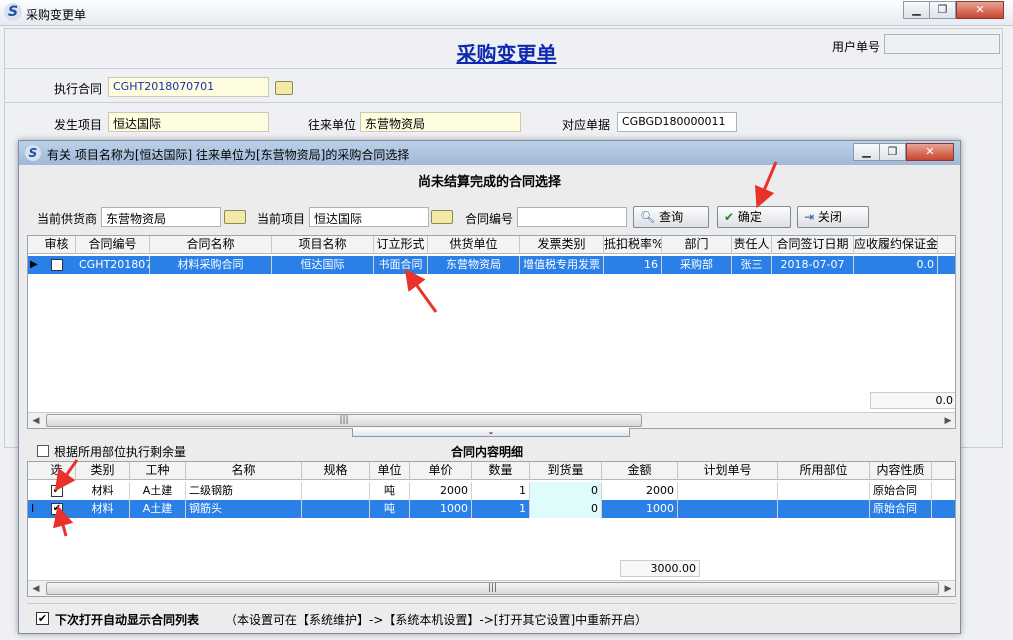 The width and height of the screenshot is (1013, 640). What do you see at coordinates (323, 265) in the screenshot?
I see `table-cell: 恒达国际` at bounding box center [323, 265].